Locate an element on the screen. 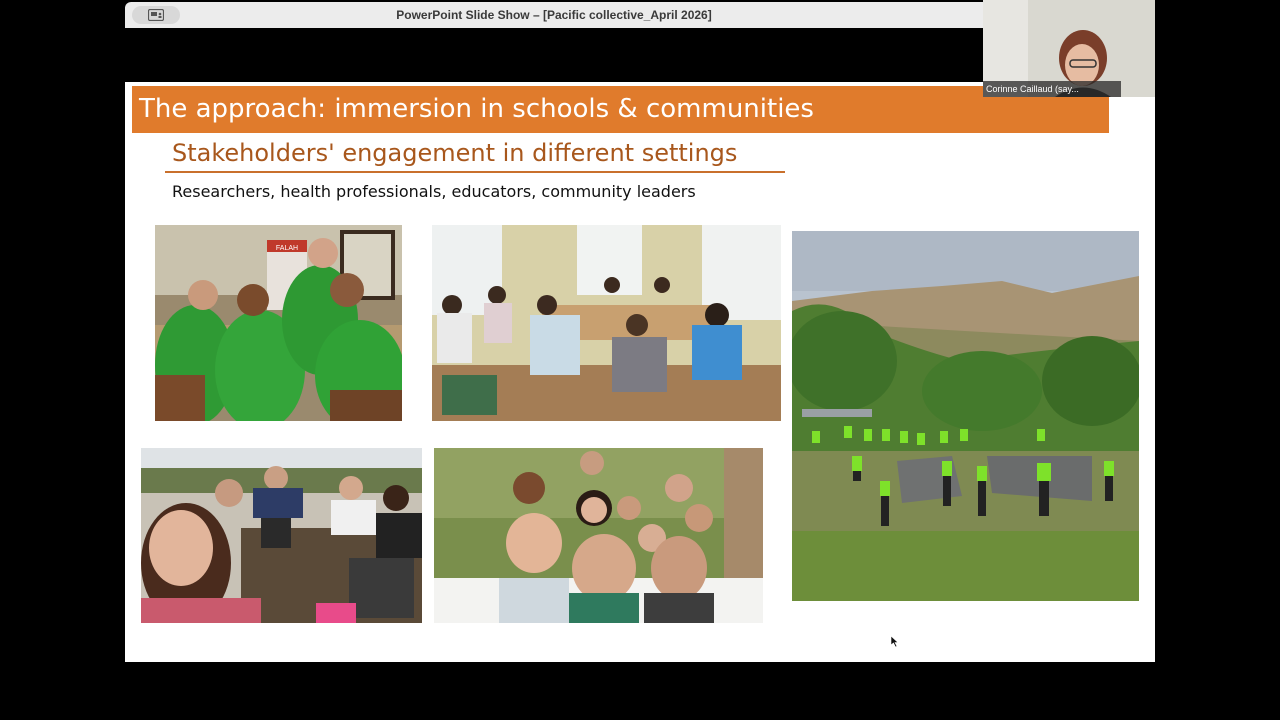 The width and height of the screenshot is (1280, 720). presenter-view-button is located at coordinates (156, 15).